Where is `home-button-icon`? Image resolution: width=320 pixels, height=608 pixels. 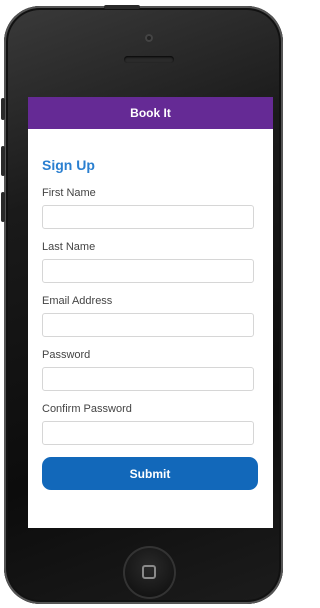 home-button-icon is located at coordinates (149, 572).